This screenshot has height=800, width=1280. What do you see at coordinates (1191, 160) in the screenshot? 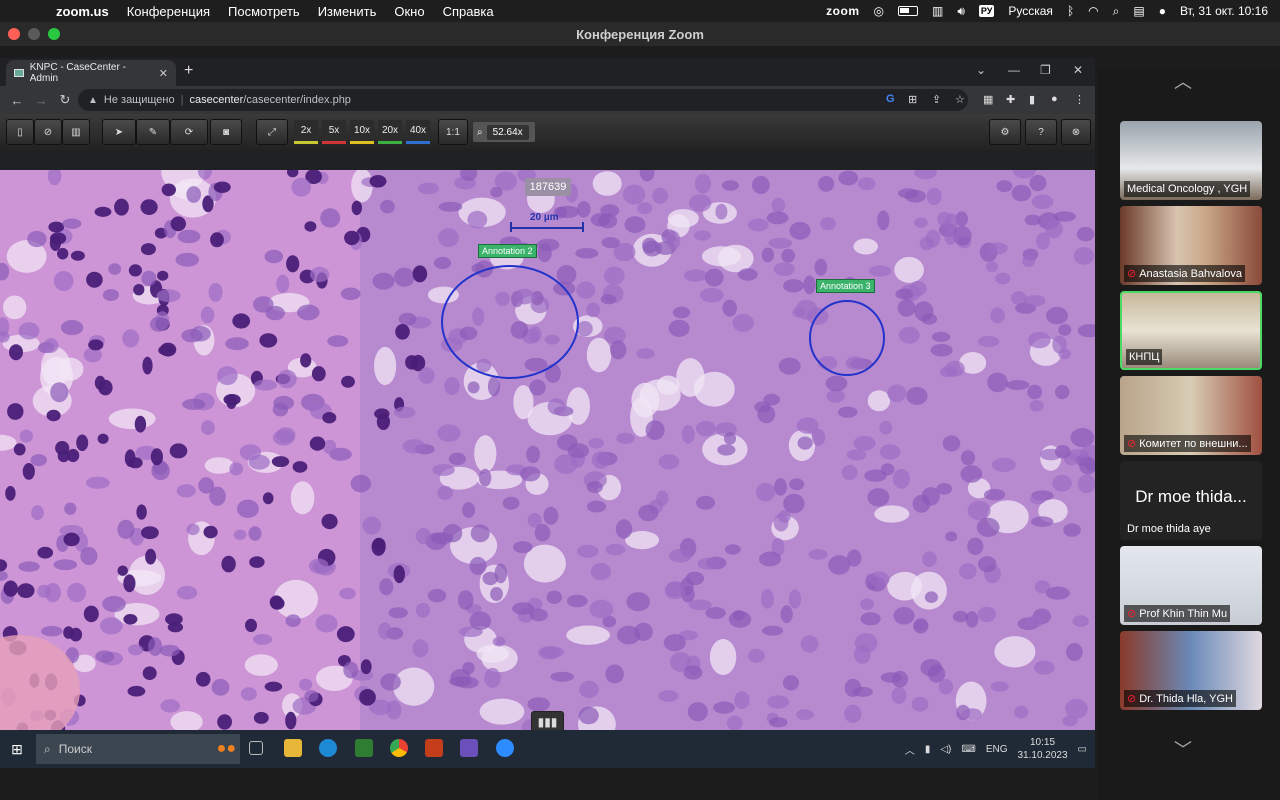
I see `participant-tile: Medical Oncology , YGH` at bounding box center [1191, 160].